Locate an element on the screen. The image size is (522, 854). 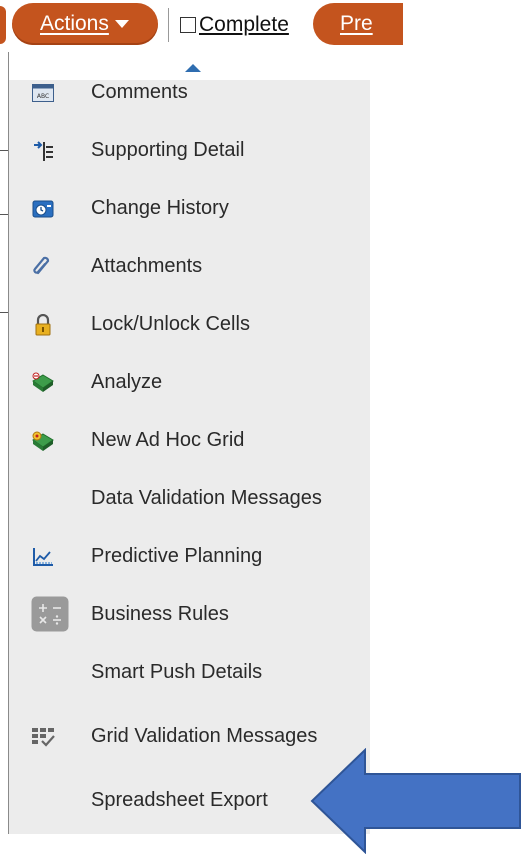
actions-menu-button: Actions is located at coordinates (85, 24).